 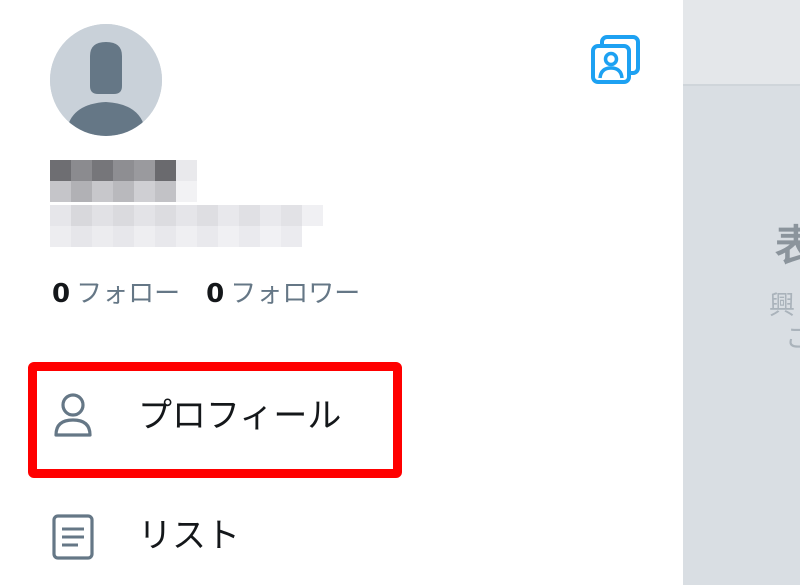 I want to click on handle-censored, so click(x=186, y=215).